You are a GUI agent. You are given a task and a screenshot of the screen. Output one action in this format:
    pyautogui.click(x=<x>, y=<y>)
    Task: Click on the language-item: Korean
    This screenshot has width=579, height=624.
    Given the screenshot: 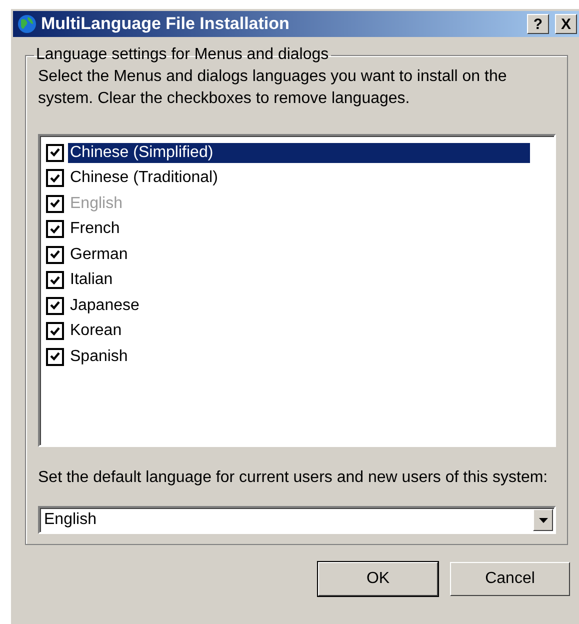 What is the action you would take?
    pyautogui.click(x=299, y=331)
    